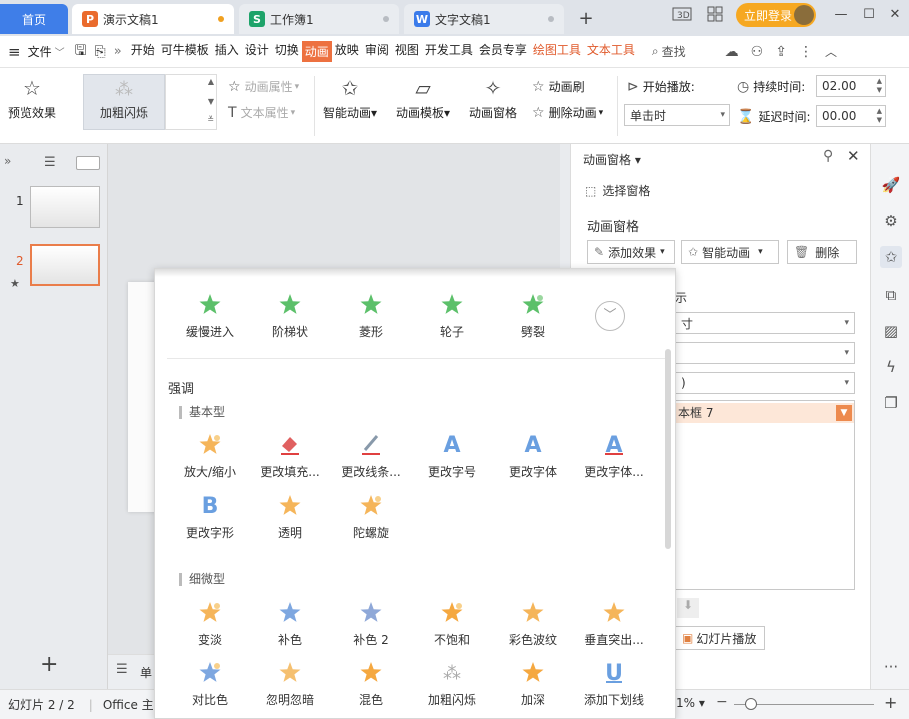  I want to click on export-icon: ⎘, so click(100, 52).